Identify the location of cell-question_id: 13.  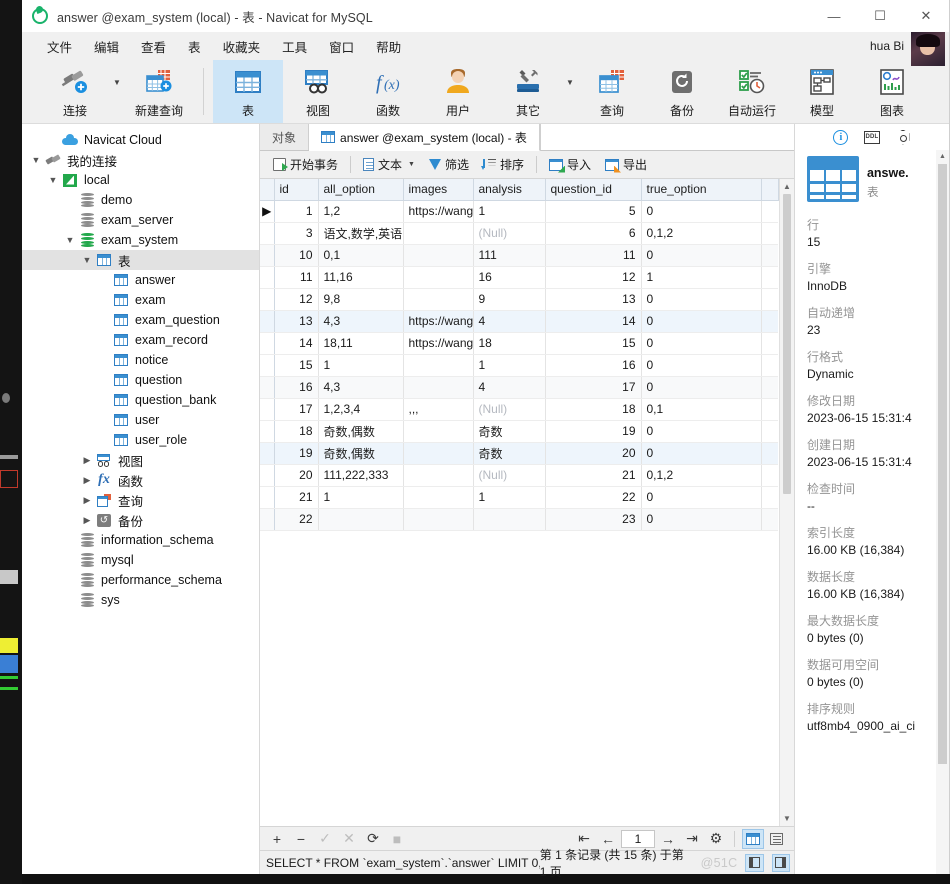
(593, 299).